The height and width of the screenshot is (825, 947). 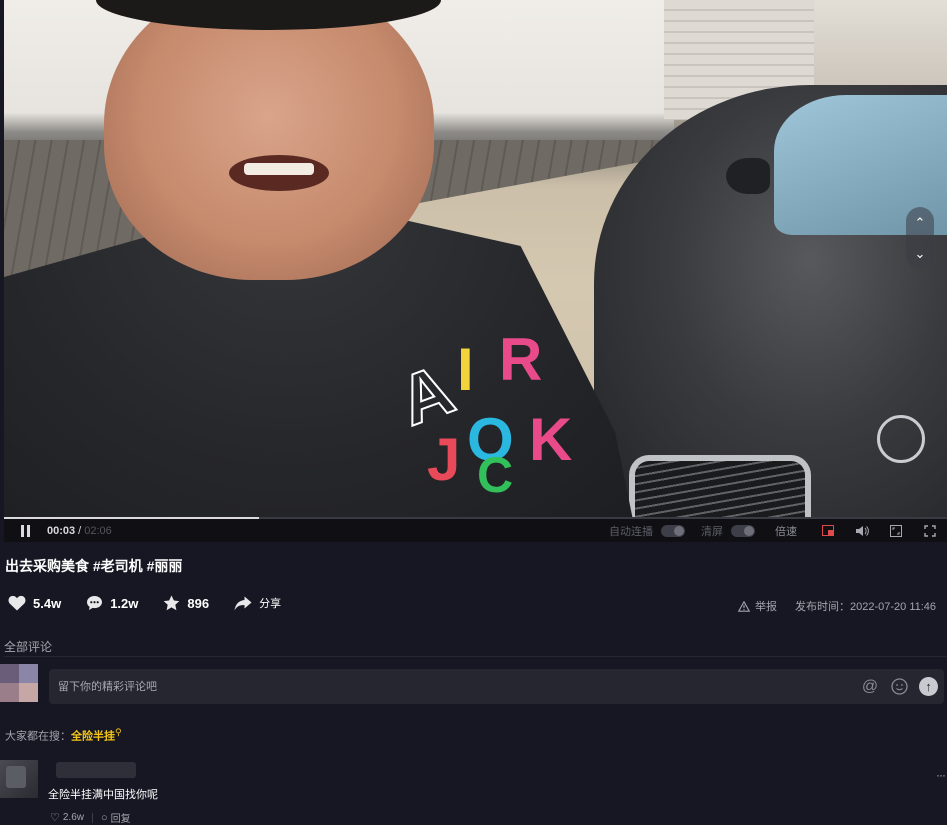 What do you see at coordinates (47, 603) in the screenshot?
I see `like-count: 5.4w` at bounding box center [47, 603].